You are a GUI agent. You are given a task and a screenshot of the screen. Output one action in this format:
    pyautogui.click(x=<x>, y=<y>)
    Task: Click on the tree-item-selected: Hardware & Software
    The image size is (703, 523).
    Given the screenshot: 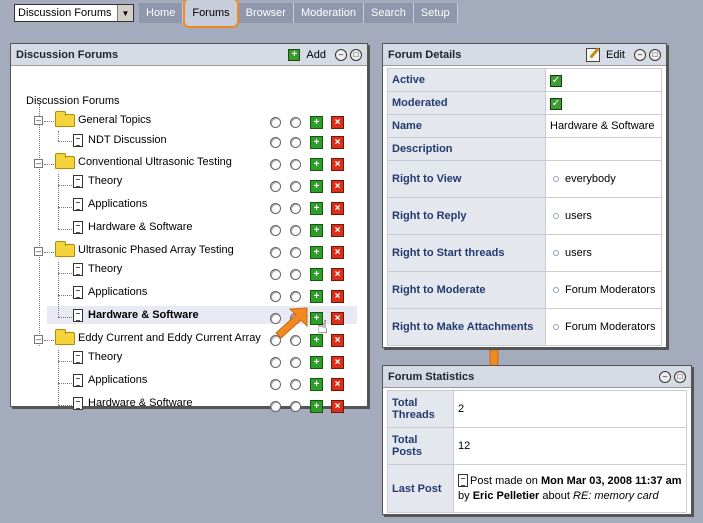 What is the action you would take?
    pyautogui.click(x=136, y=315)
    